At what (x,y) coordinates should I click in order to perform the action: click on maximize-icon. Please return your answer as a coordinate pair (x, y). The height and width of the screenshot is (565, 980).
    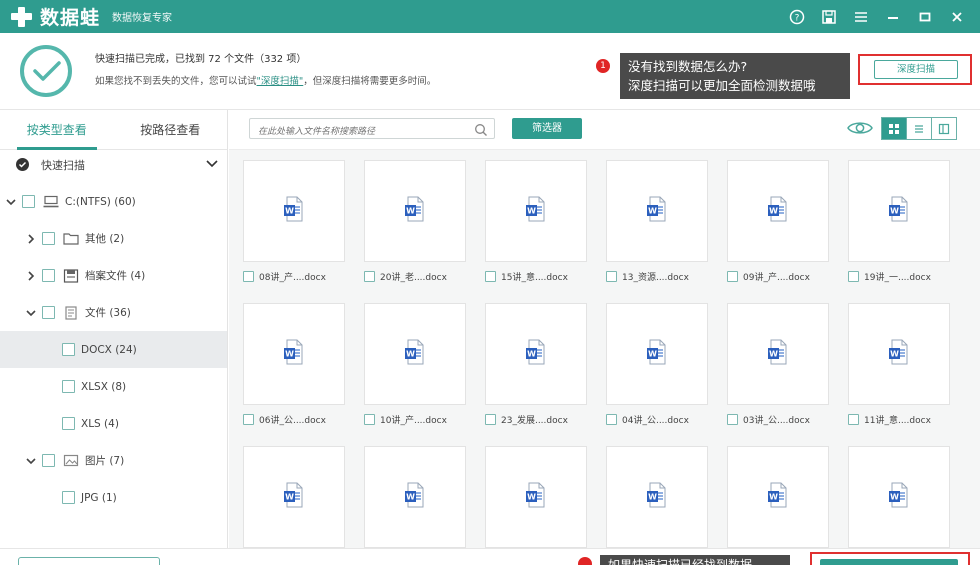
    Looking at the image, I should click on (925, 17).